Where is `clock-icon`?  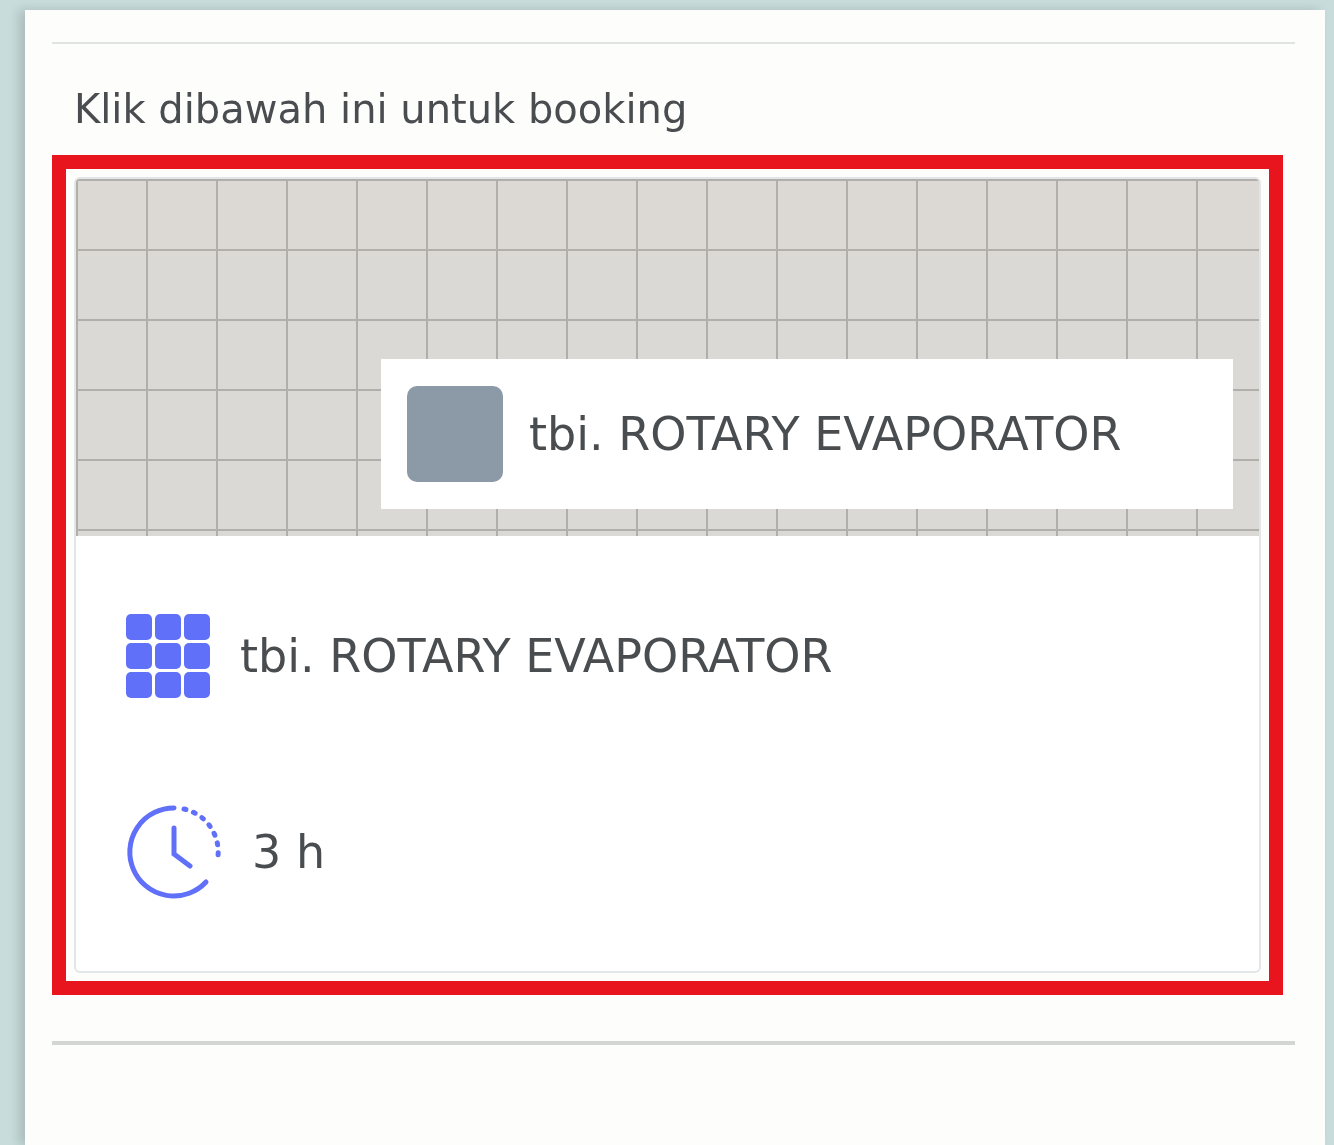
clock-icon is located at coordinates (174, 852).